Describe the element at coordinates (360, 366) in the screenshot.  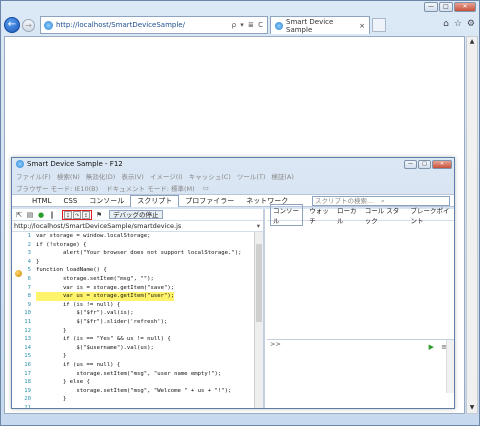
I see `console-input-area: >> ▶ ≡` at that location.